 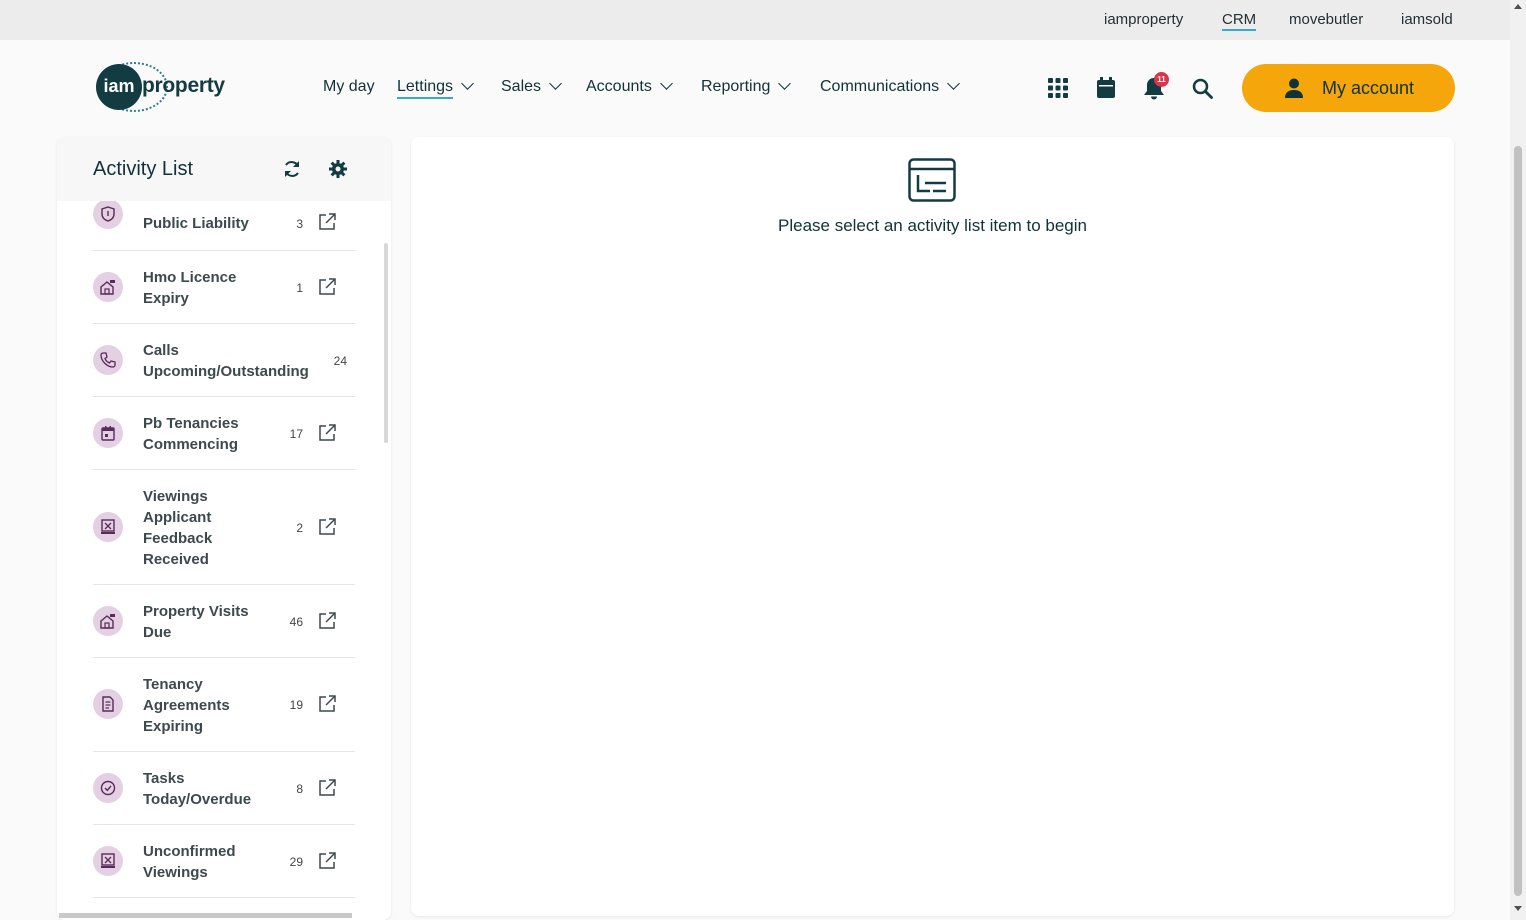 I want to click on activity-item-calls-upcoming-outstanding: Calls Upcoming/Outstanding 24, so click(x=224, y=360).